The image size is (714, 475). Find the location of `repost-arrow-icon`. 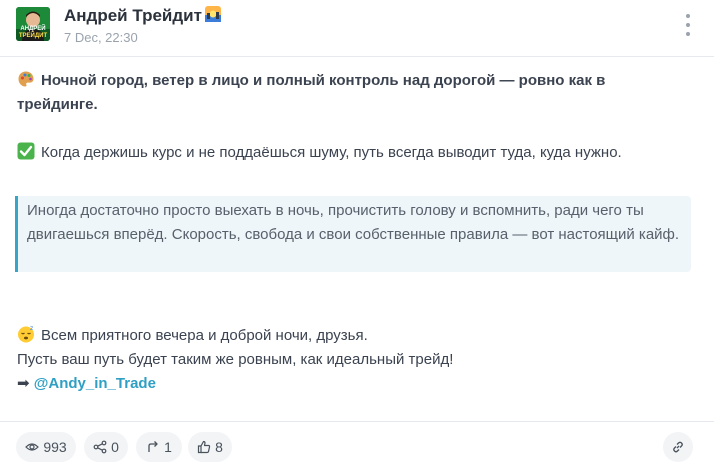

repost-arrow-icon is located at coordinates (153, 446).